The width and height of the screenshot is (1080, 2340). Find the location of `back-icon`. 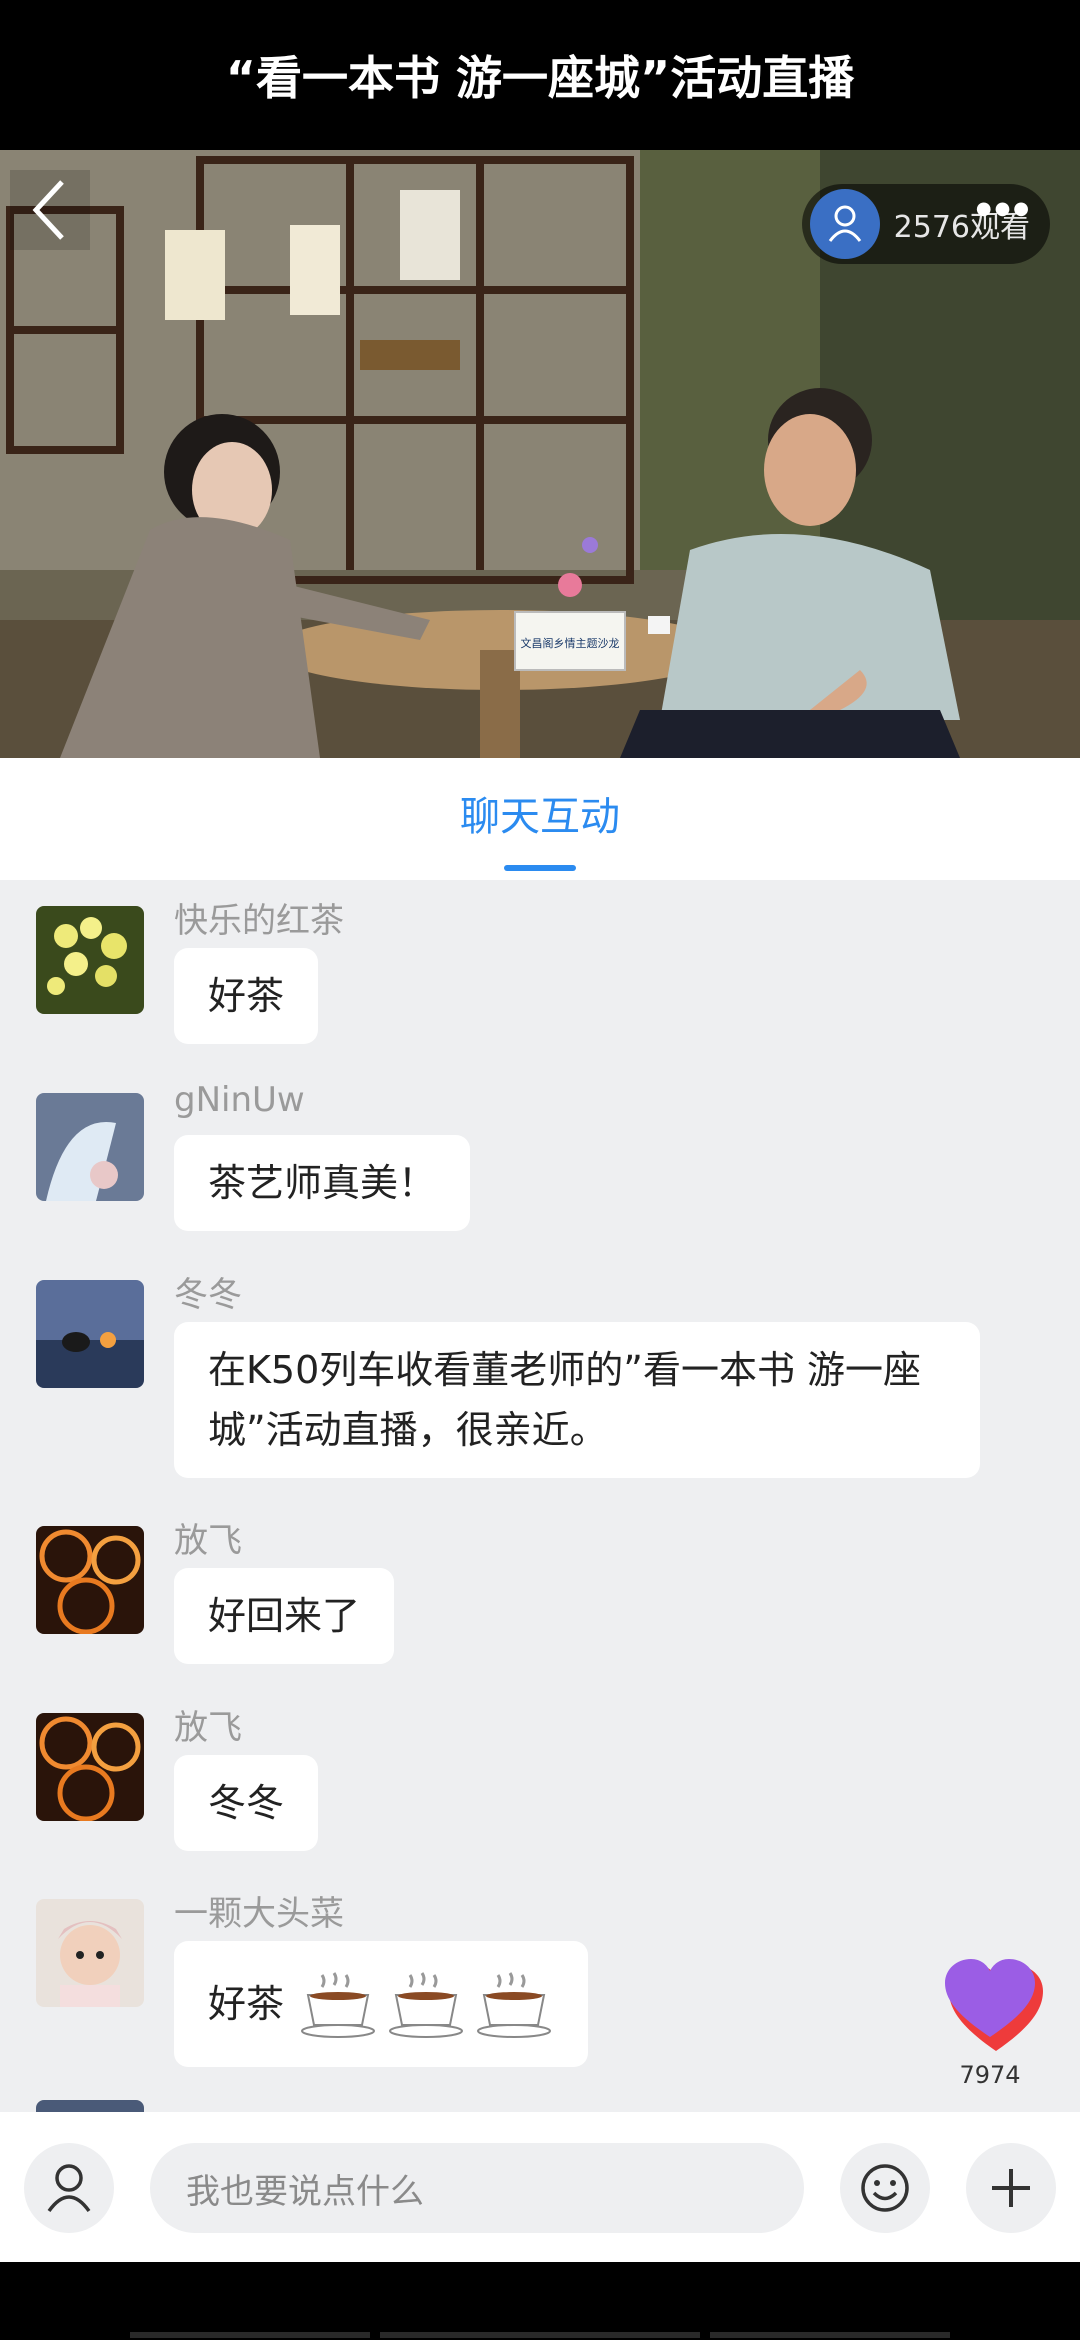

back-icon is located at coordinates (48, 210).